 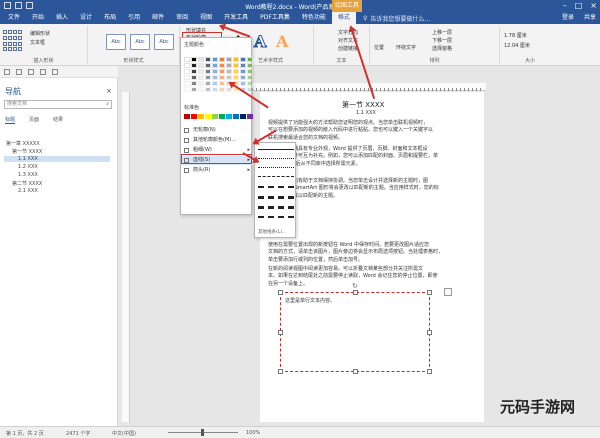 What do you see at coordinates (182, 18) in the screenshot?
I see `tab-review: 审阅` at bounding box center [182, 18].